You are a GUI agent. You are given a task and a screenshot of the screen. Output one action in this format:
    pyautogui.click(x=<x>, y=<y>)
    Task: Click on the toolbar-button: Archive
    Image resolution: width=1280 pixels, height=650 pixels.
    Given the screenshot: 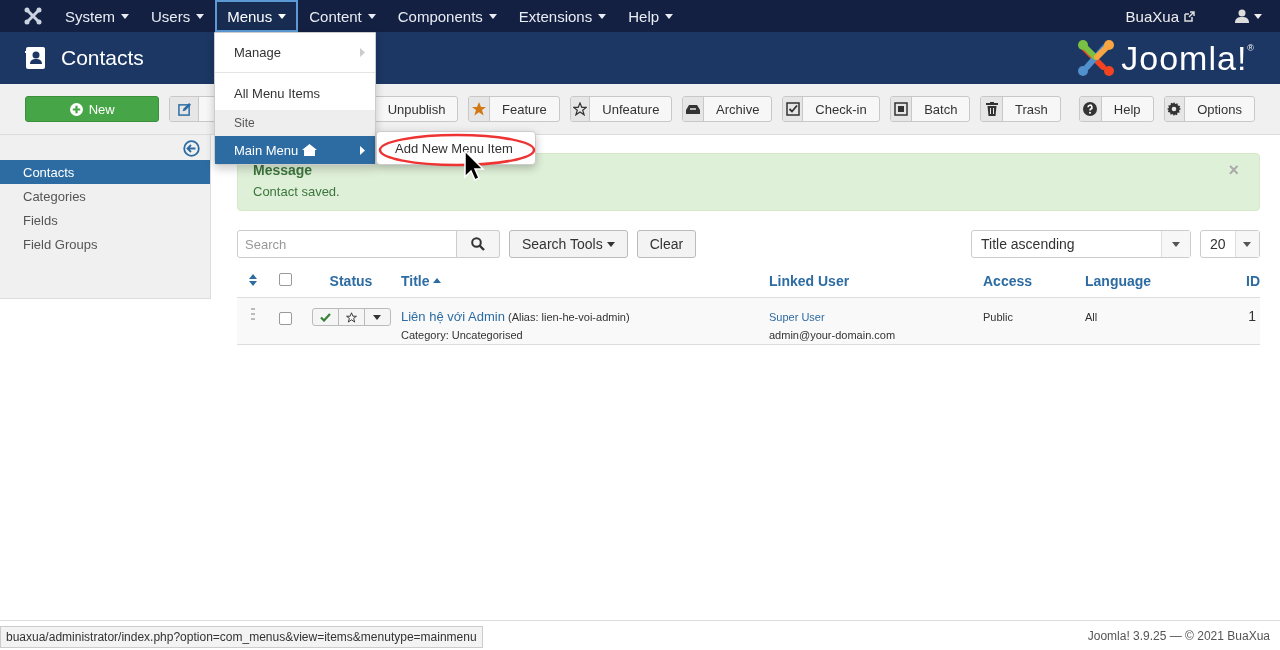 What is the action you would take?
    pyautogui.click(x=727, y=109)
    